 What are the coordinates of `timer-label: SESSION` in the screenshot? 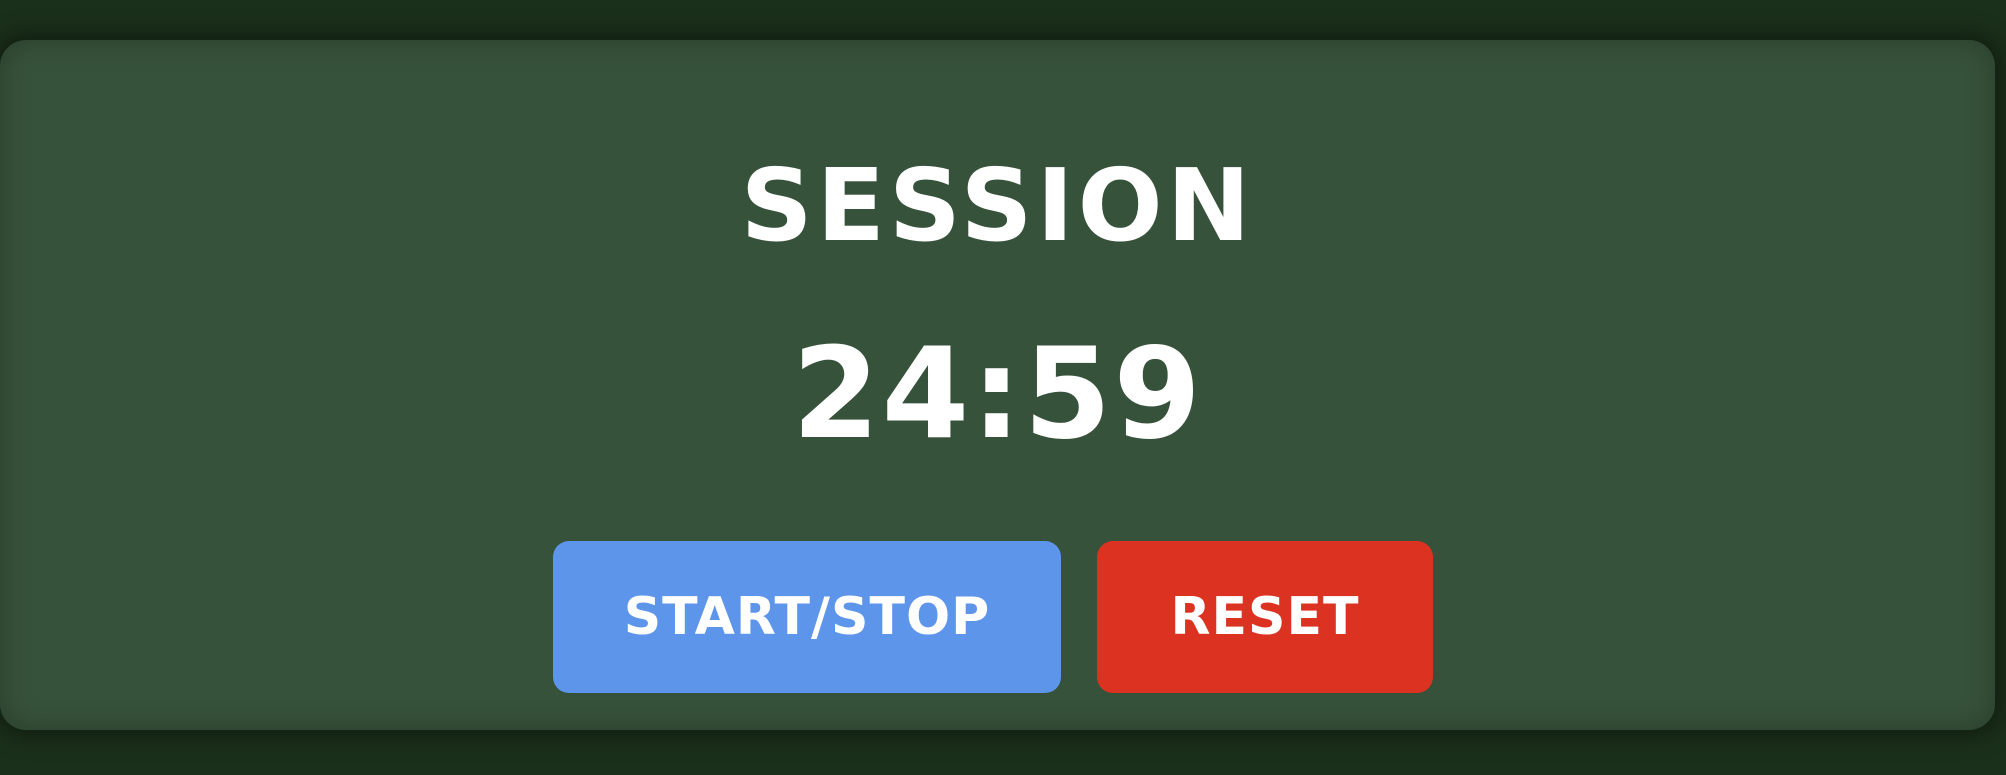 It's located at (997, 205).